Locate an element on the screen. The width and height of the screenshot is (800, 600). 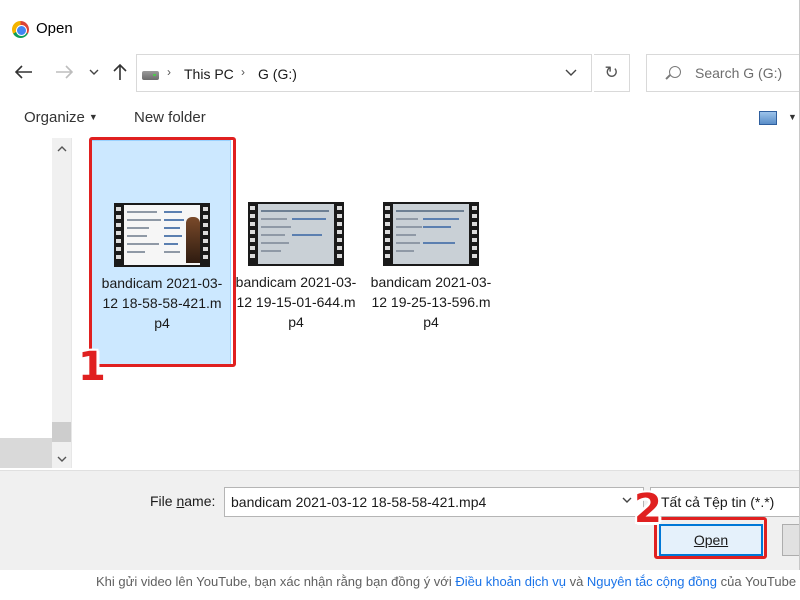
filename-input is located at coordinates (434, 502).